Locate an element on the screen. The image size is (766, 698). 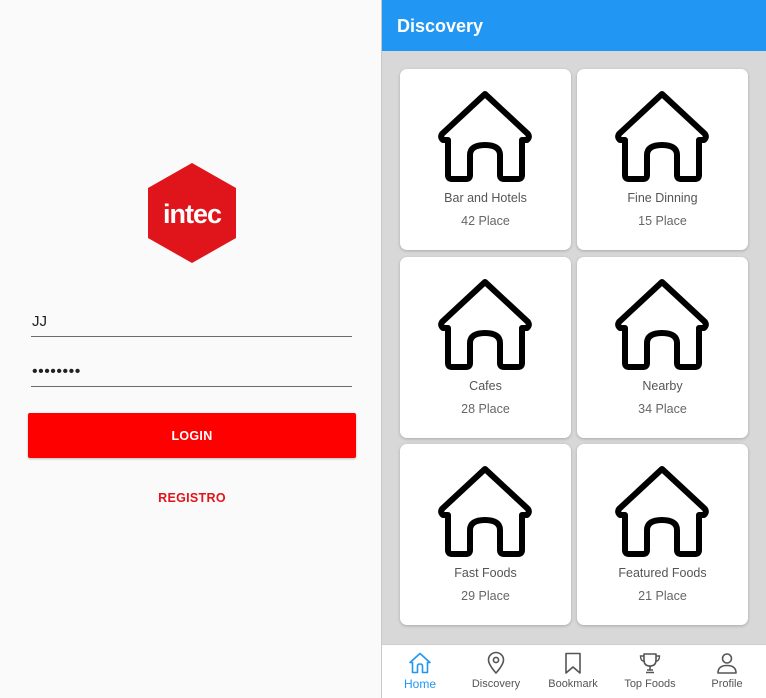
location-pin-icon is located at coordinates (496, 663).